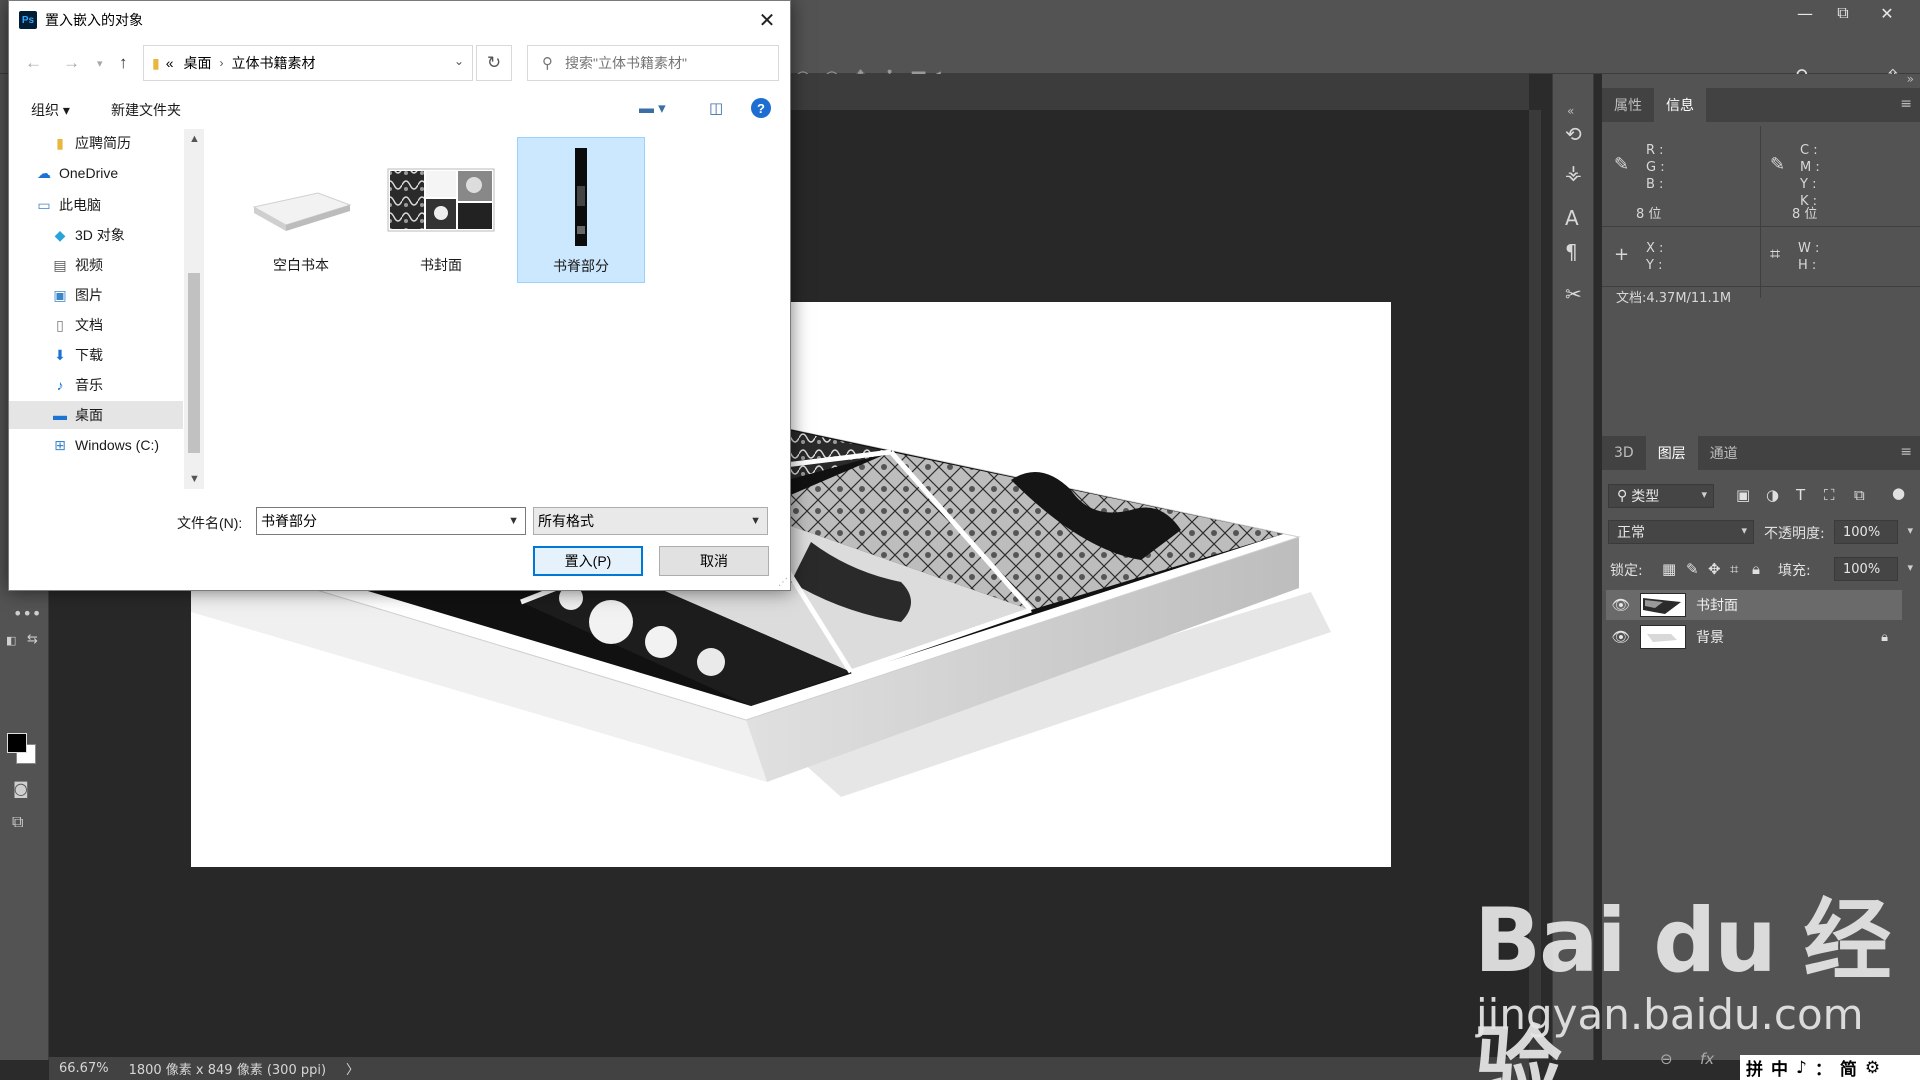 This screenshot has height=1080, width=1920. I want to click on lock-position-icon: ✥, so click(1714, 569).